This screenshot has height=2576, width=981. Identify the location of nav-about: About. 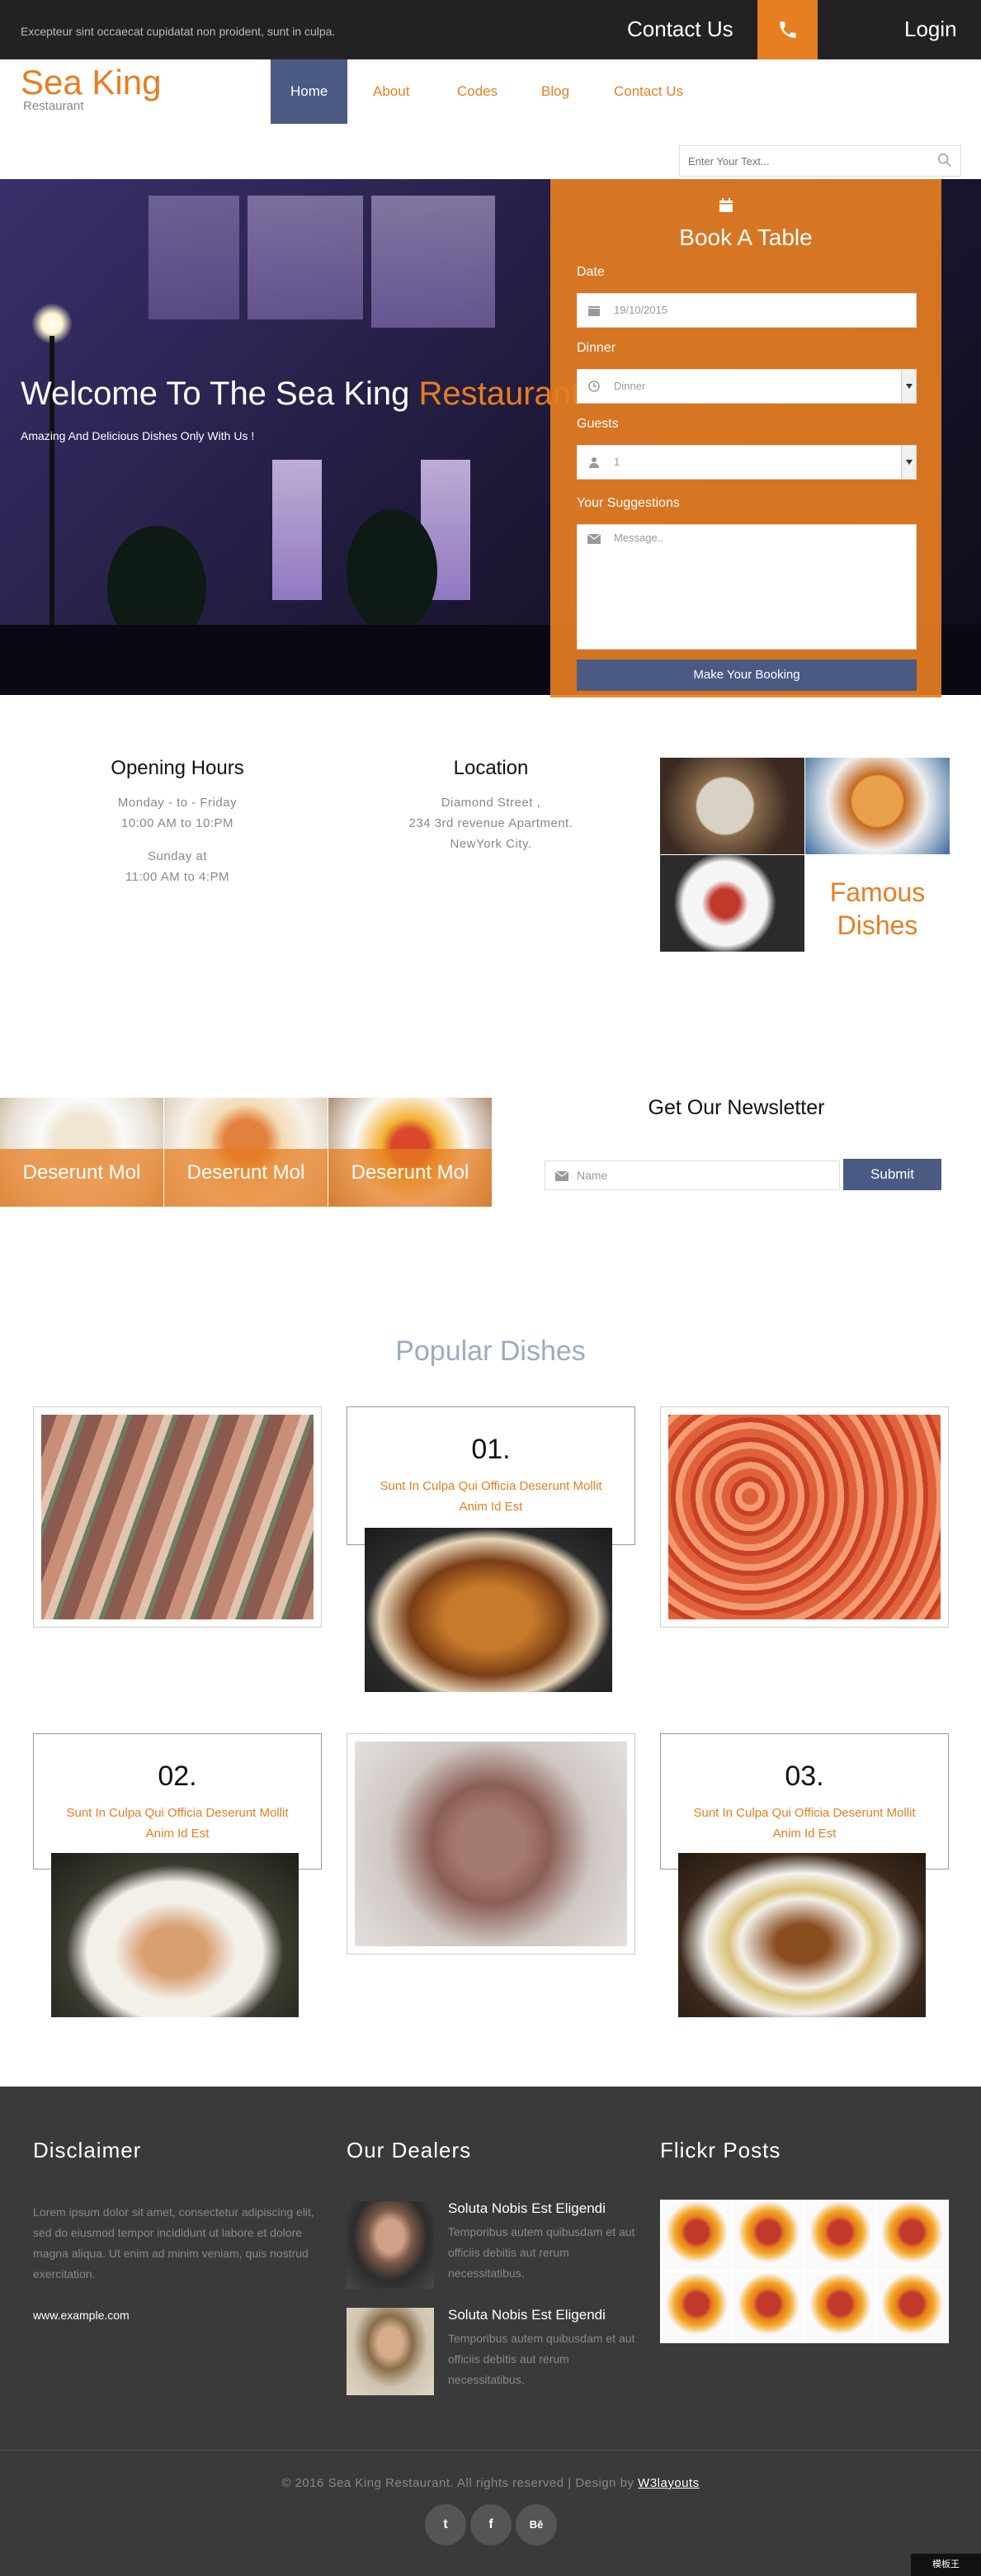
(391, 91).